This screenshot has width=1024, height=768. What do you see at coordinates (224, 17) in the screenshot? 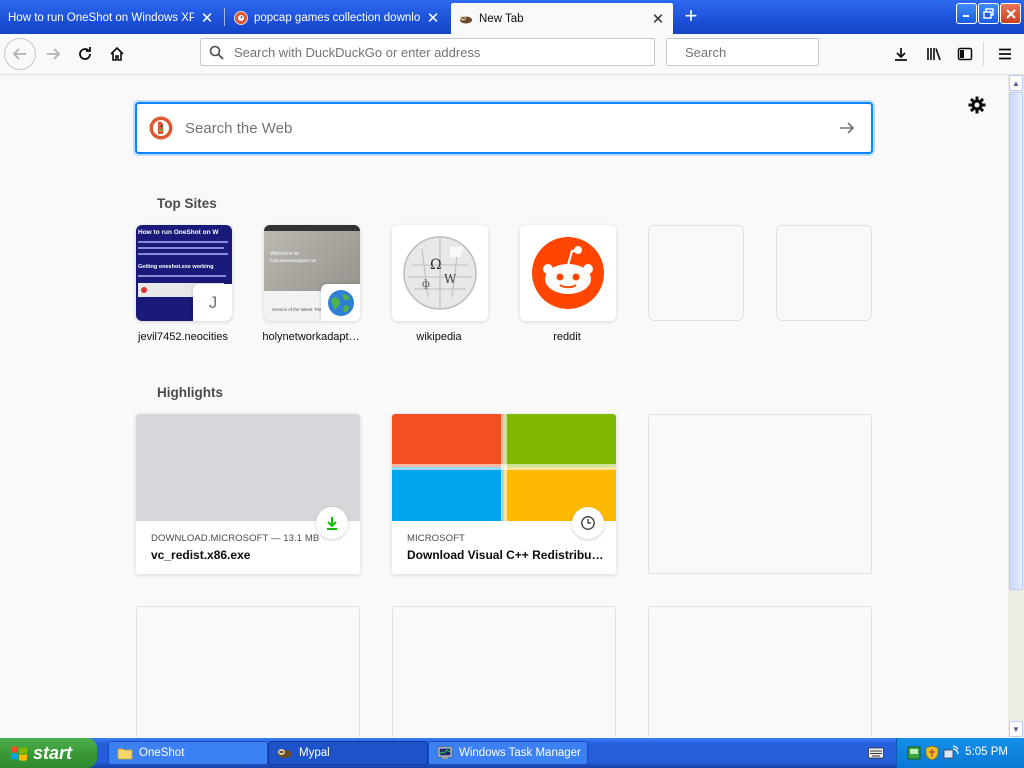
I see `tab-separator` at bounding box center [224, 17].